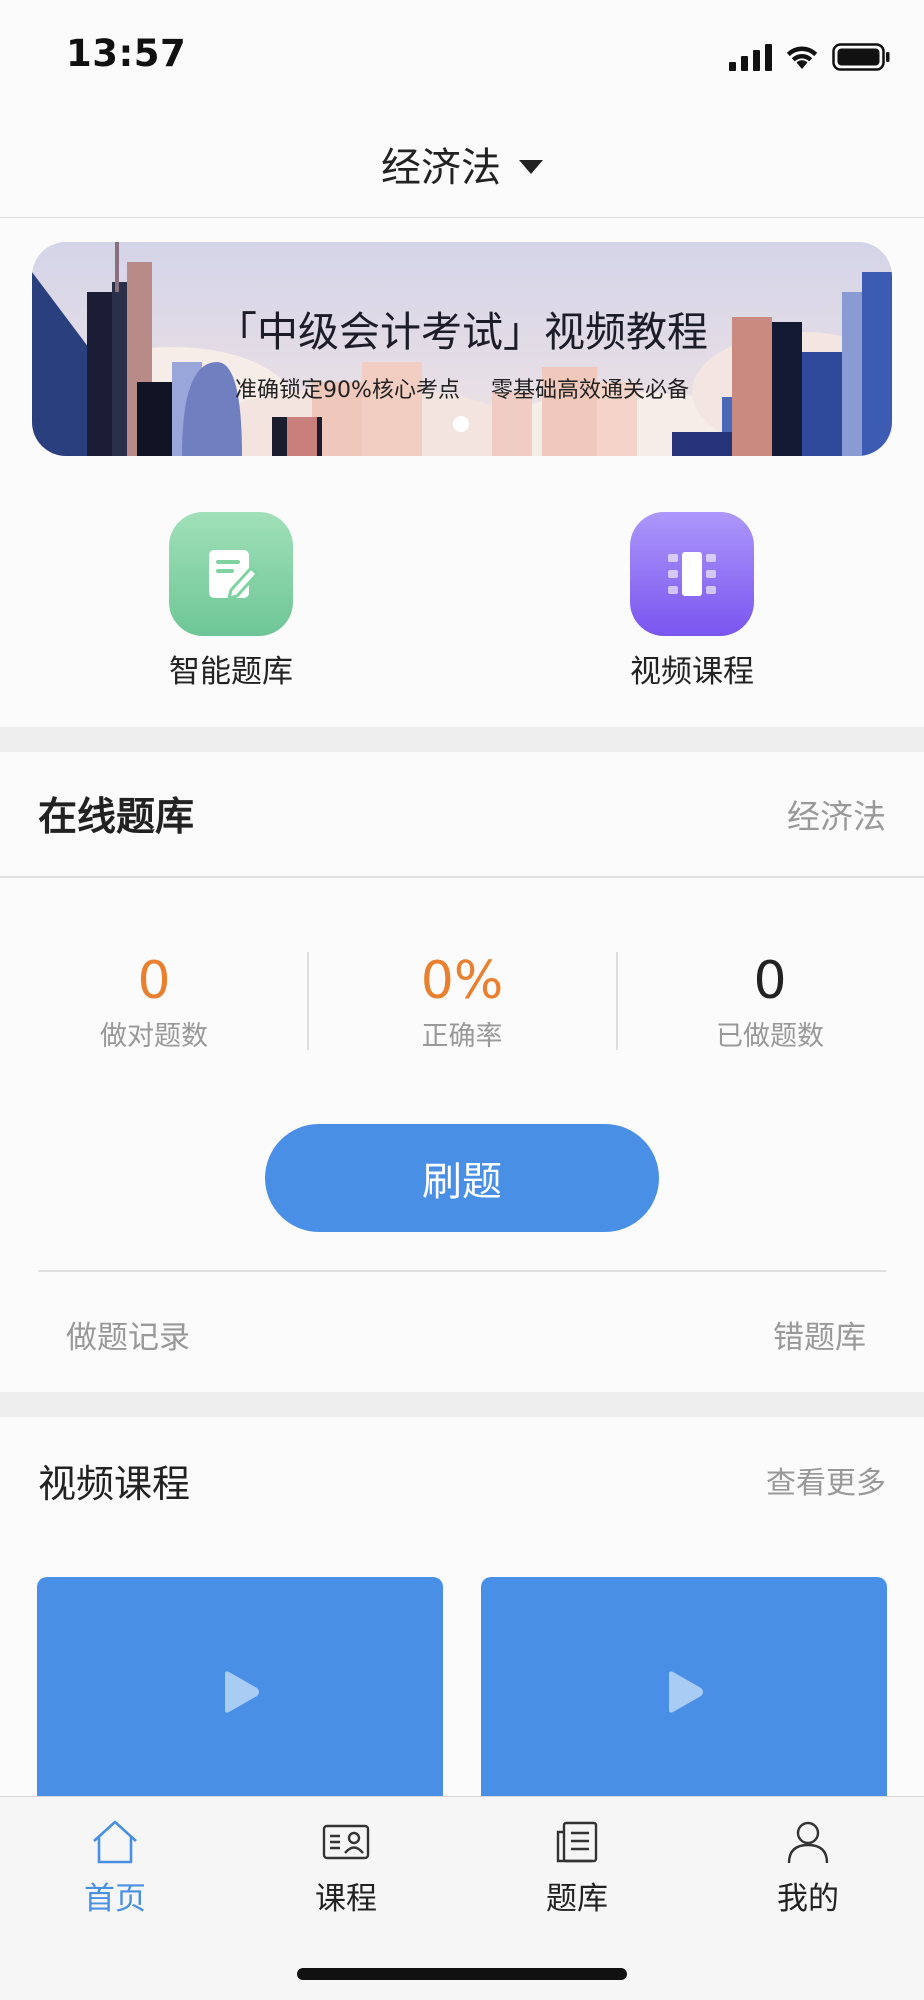  I want to click on current-subject: 经济法, so click(836, 814).